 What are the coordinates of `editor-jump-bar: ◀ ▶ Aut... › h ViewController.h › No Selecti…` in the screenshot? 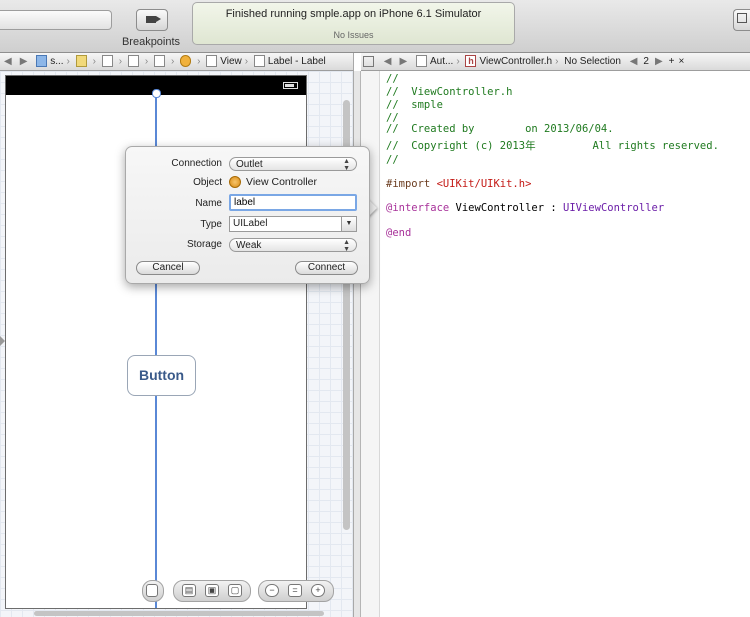 It's located at (555, 62).